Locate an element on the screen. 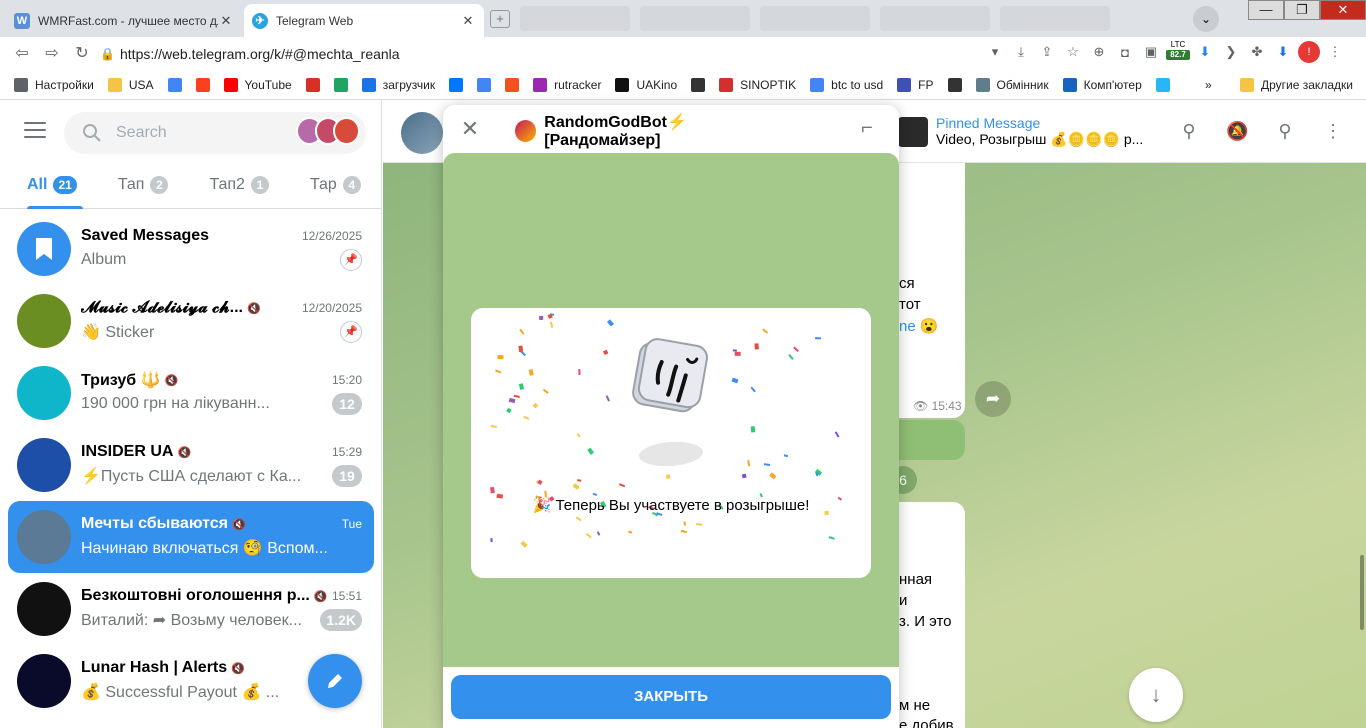 Image resolution: width=1366 pixels, height=728 pixels. tab-folder: Тап 2 is located at coordinates (137, 185).